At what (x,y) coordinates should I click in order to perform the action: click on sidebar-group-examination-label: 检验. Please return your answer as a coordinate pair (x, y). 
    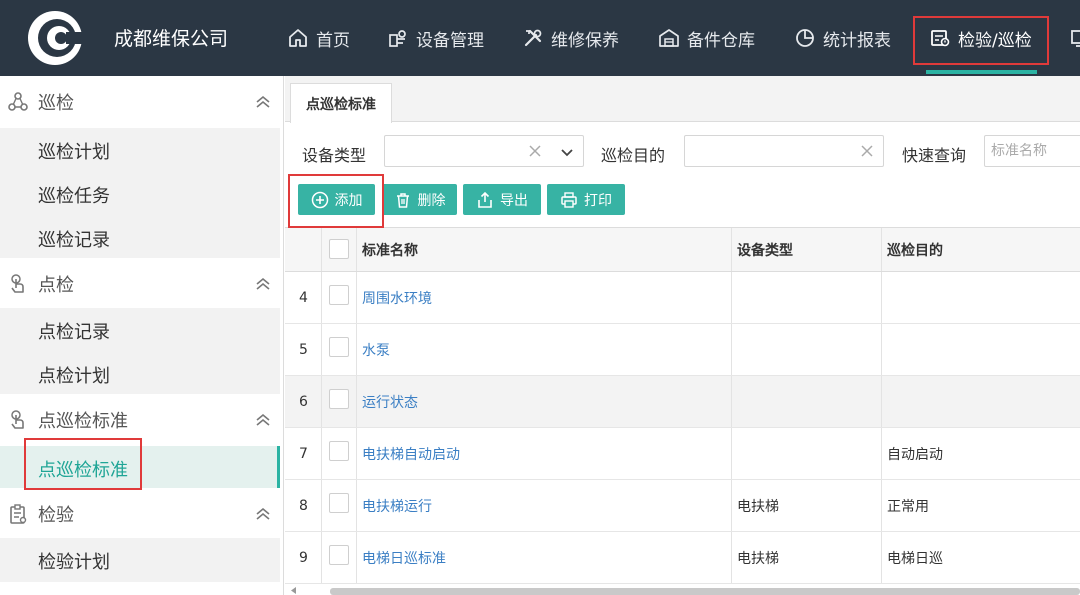
    Looking at the image, I should click on (56, 515).